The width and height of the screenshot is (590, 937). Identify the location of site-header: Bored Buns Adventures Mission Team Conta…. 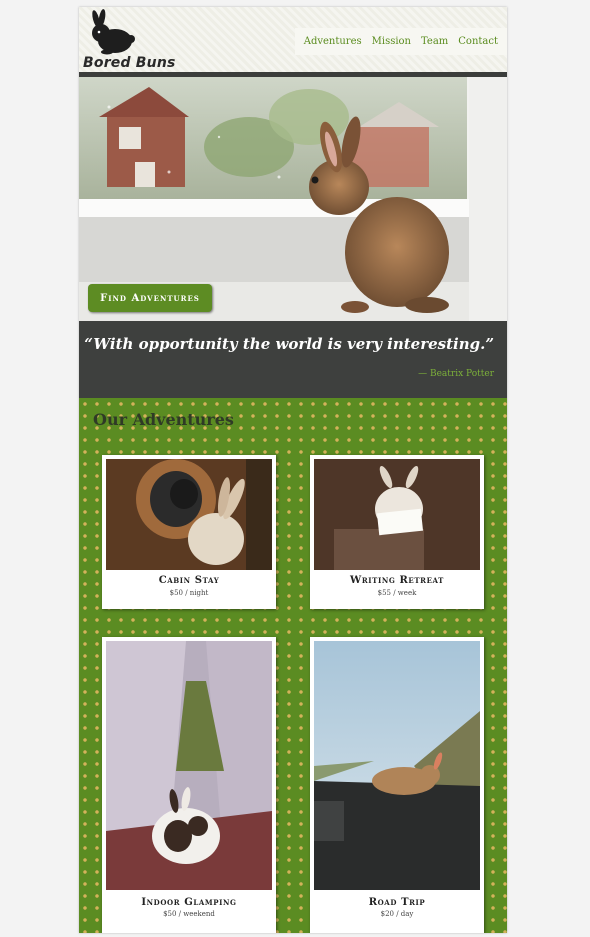
(293, 39).